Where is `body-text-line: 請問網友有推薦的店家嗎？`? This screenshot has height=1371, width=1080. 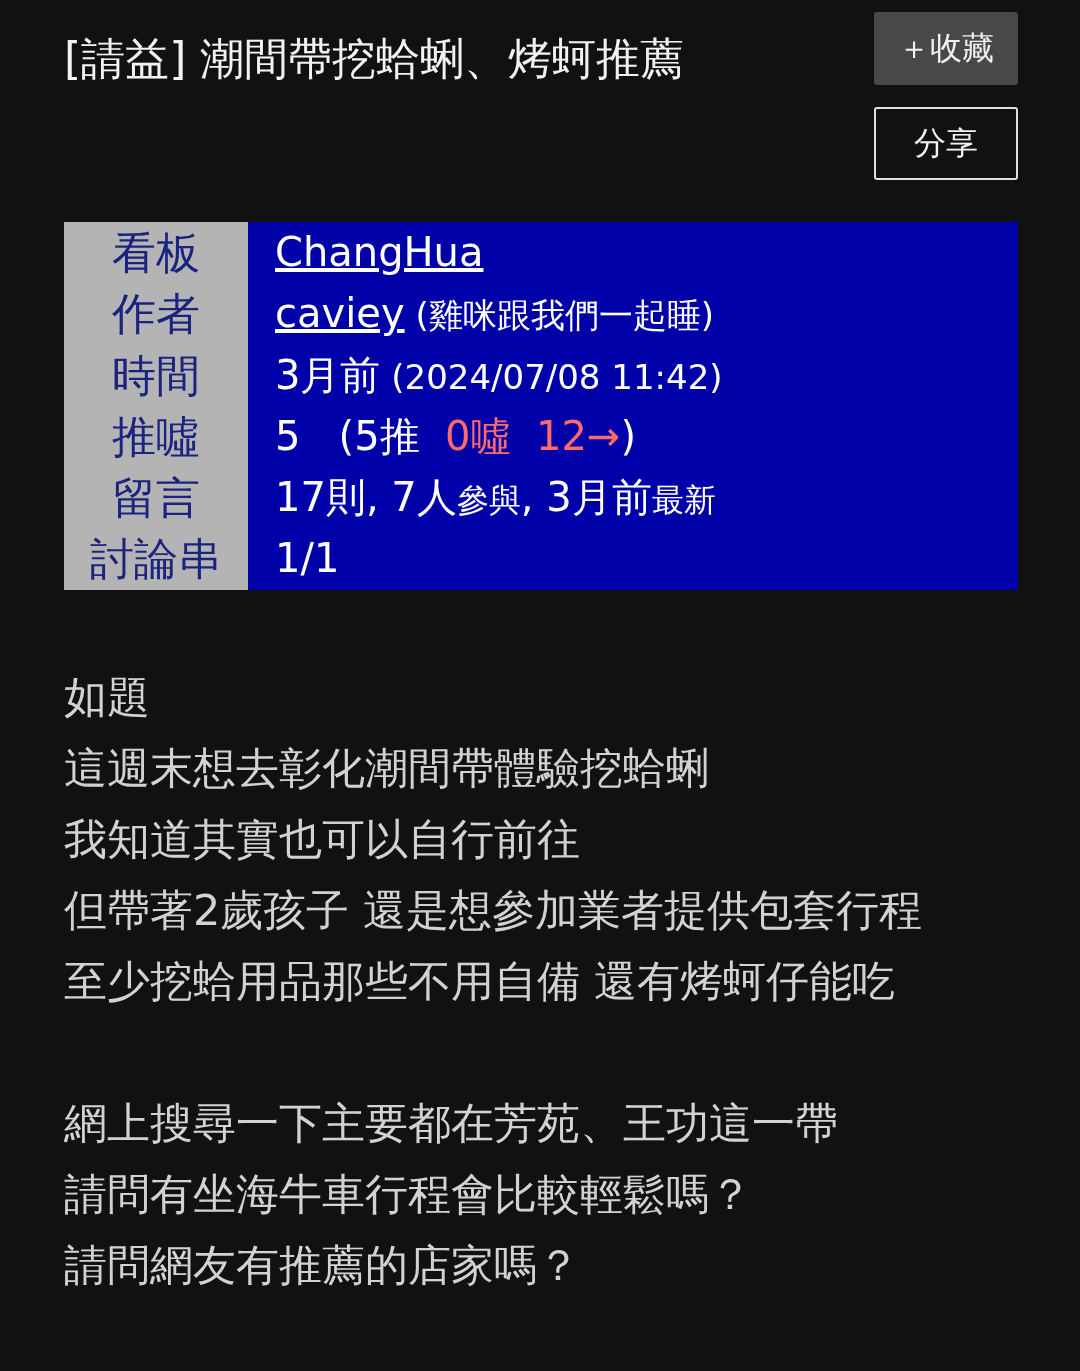
body-text-line: 請問網友有推薦的店家嗎？ is located at coordinates (322, 1265).